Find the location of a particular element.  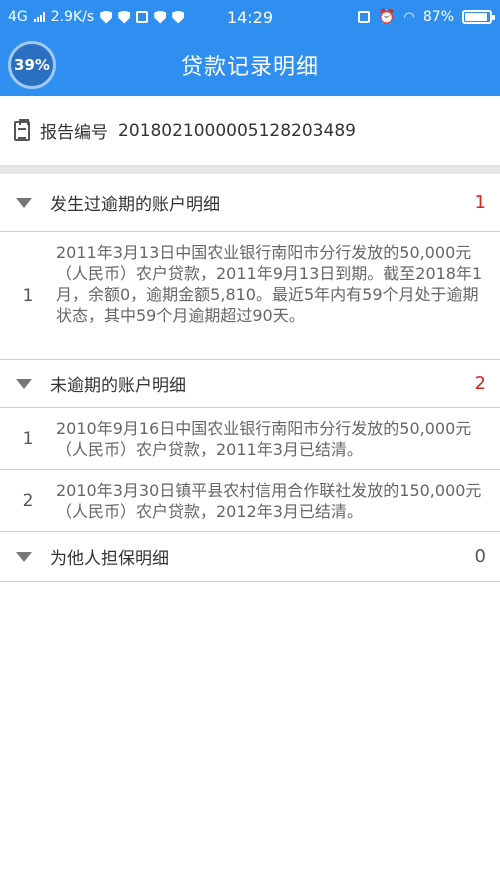

lock-icon is located at coordinates (364, 17).